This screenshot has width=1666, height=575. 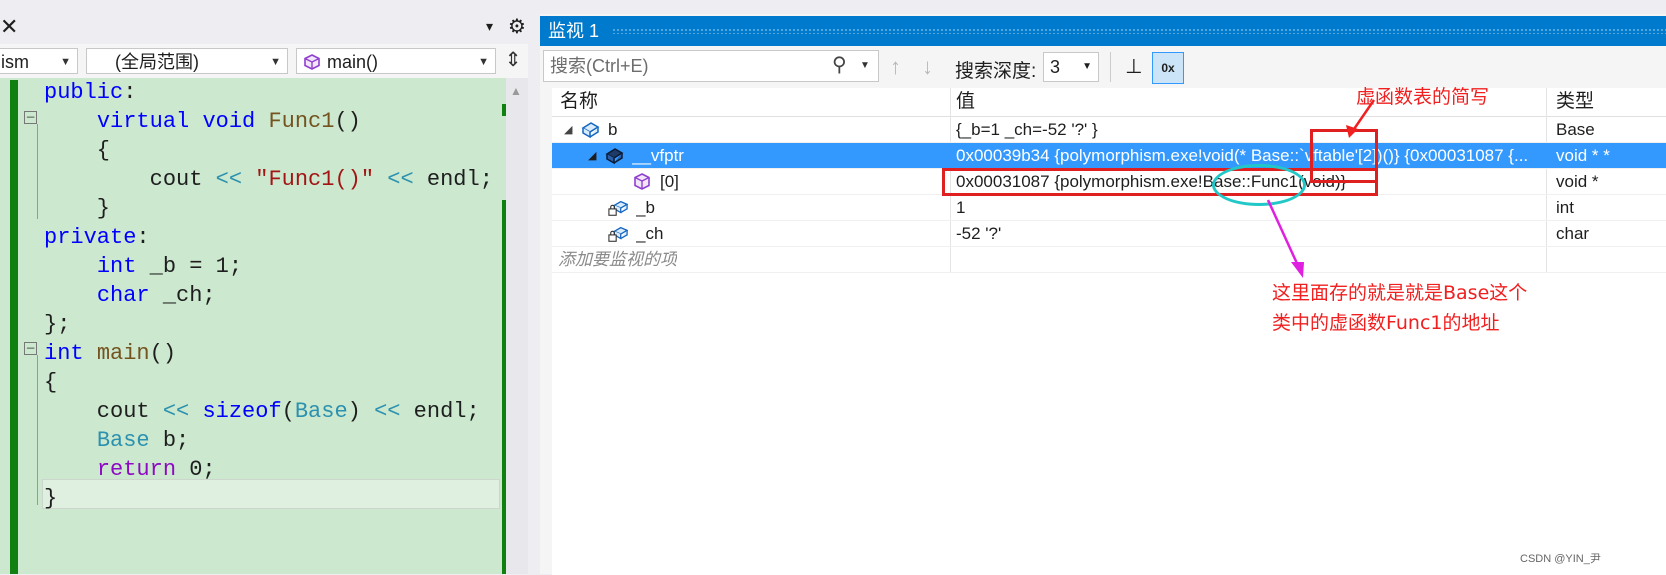 What do you see at coordinates (650, 233) in the screenshot?
I see `watch-name: _ch` at bounding box center [650, 233].